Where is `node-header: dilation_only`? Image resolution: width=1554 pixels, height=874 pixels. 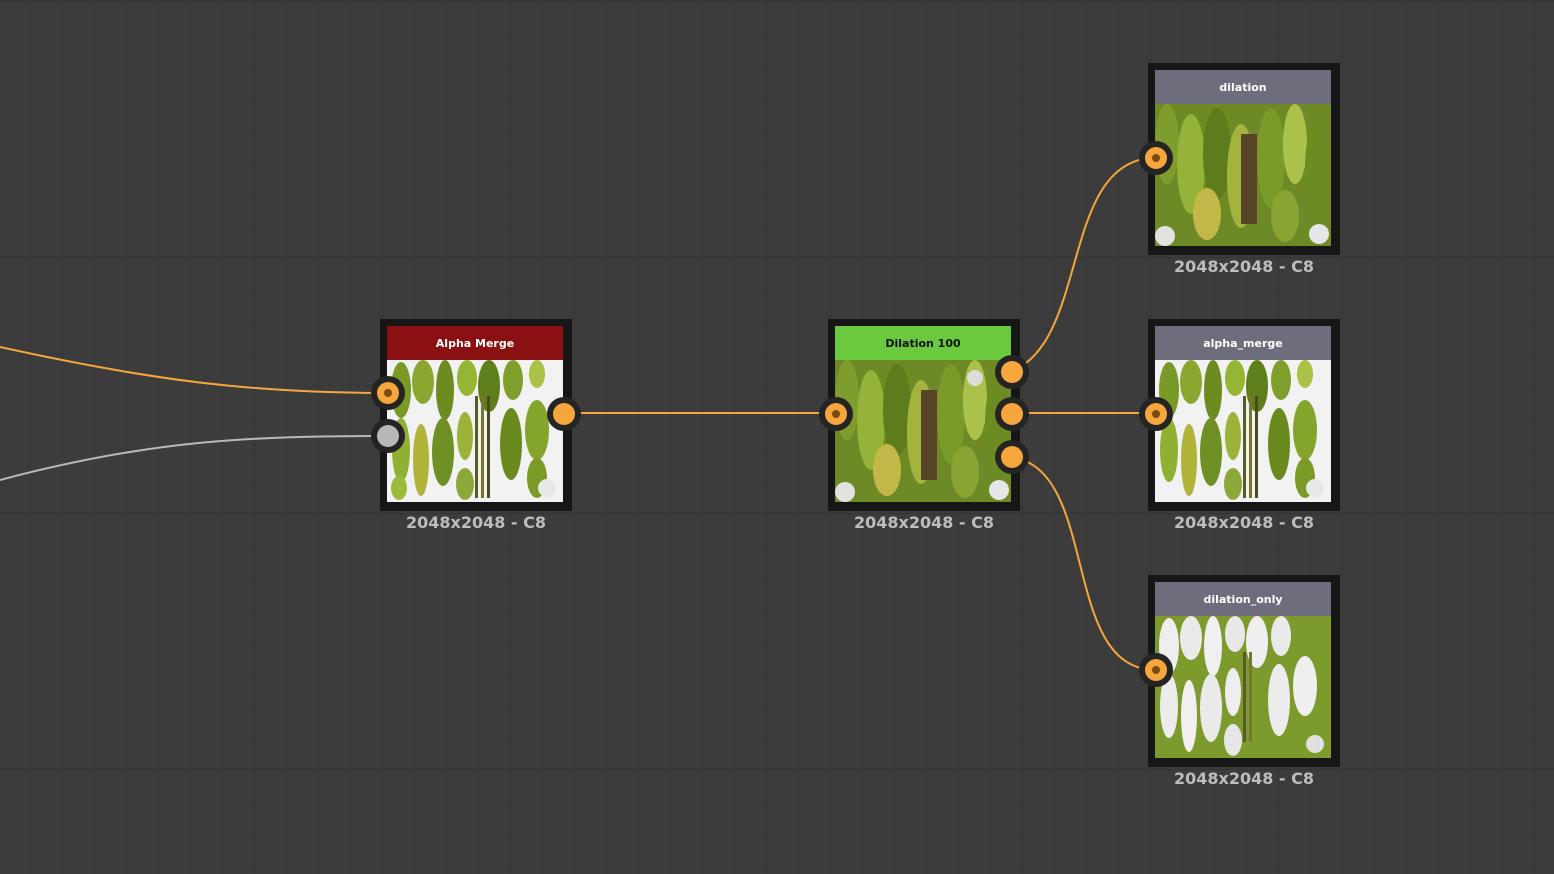 node-header: dilation_only is located at coordinates (1243, 599).